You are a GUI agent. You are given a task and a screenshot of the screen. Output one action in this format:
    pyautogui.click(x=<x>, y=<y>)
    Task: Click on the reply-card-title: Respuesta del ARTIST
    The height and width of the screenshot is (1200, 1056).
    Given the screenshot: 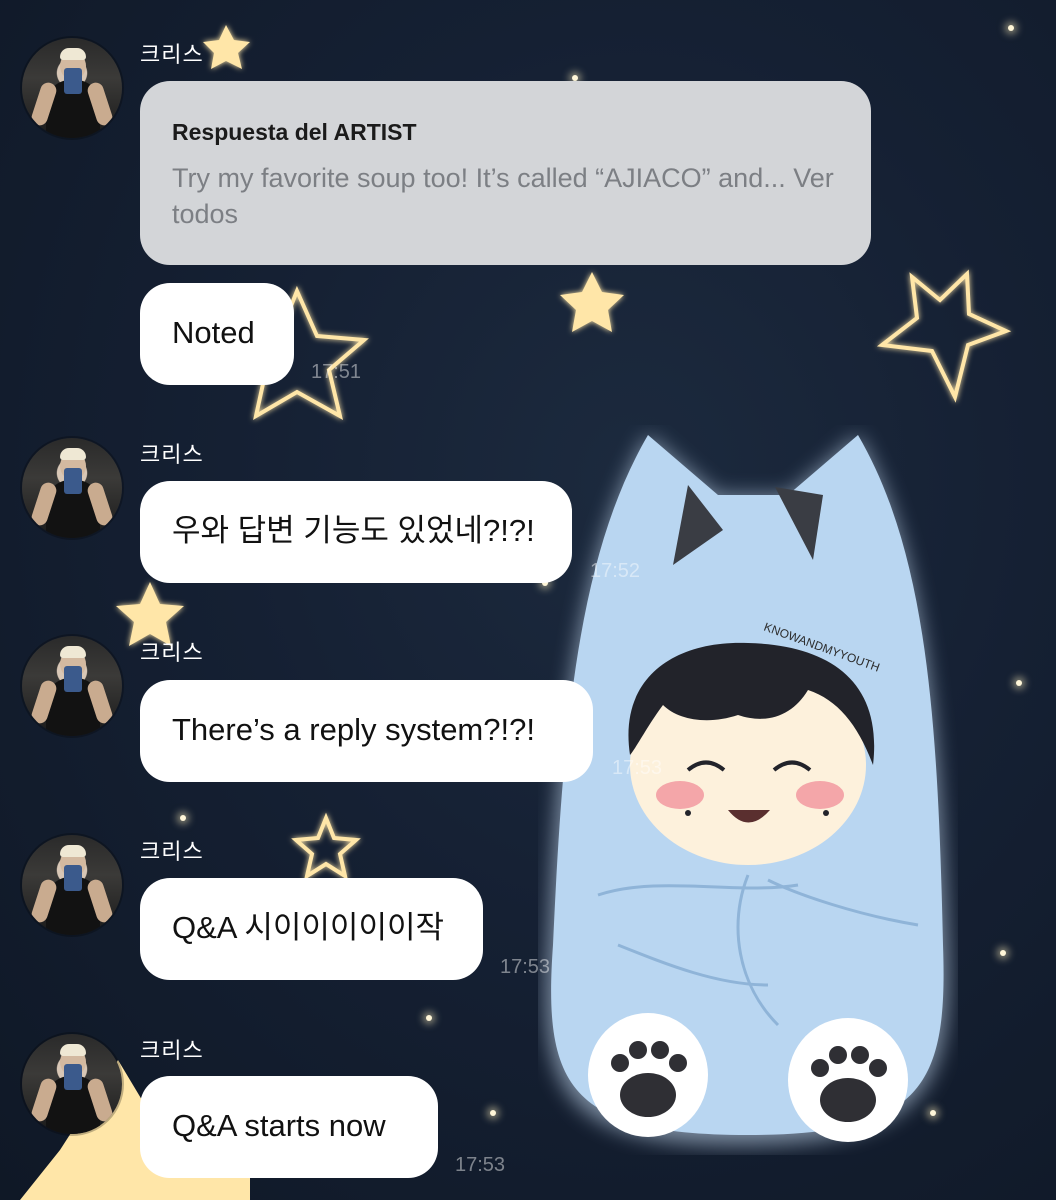 What is the action you would take?
    pyautogui.click(x=294, y=132)
    